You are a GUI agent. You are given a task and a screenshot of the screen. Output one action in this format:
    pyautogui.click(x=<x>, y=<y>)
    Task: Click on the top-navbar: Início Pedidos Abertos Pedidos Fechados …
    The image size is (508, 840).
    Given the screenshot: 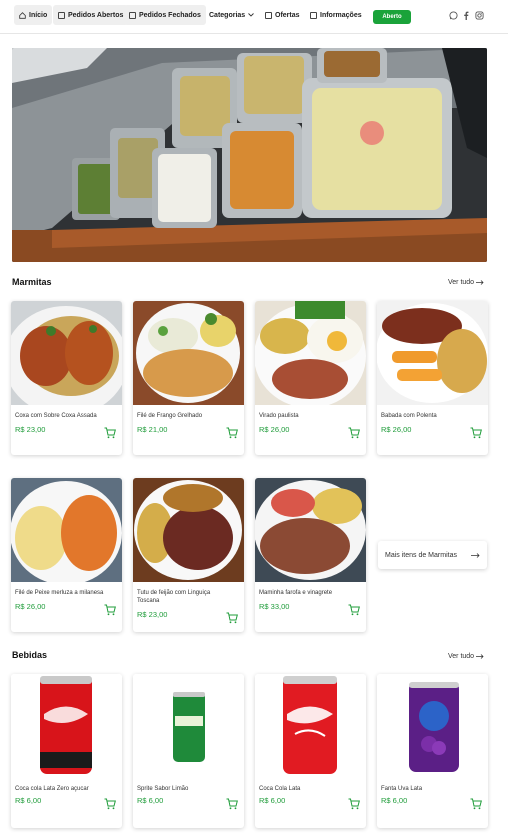 What is the action you would take?
    pyautogui.click(x=254, y=17)
    